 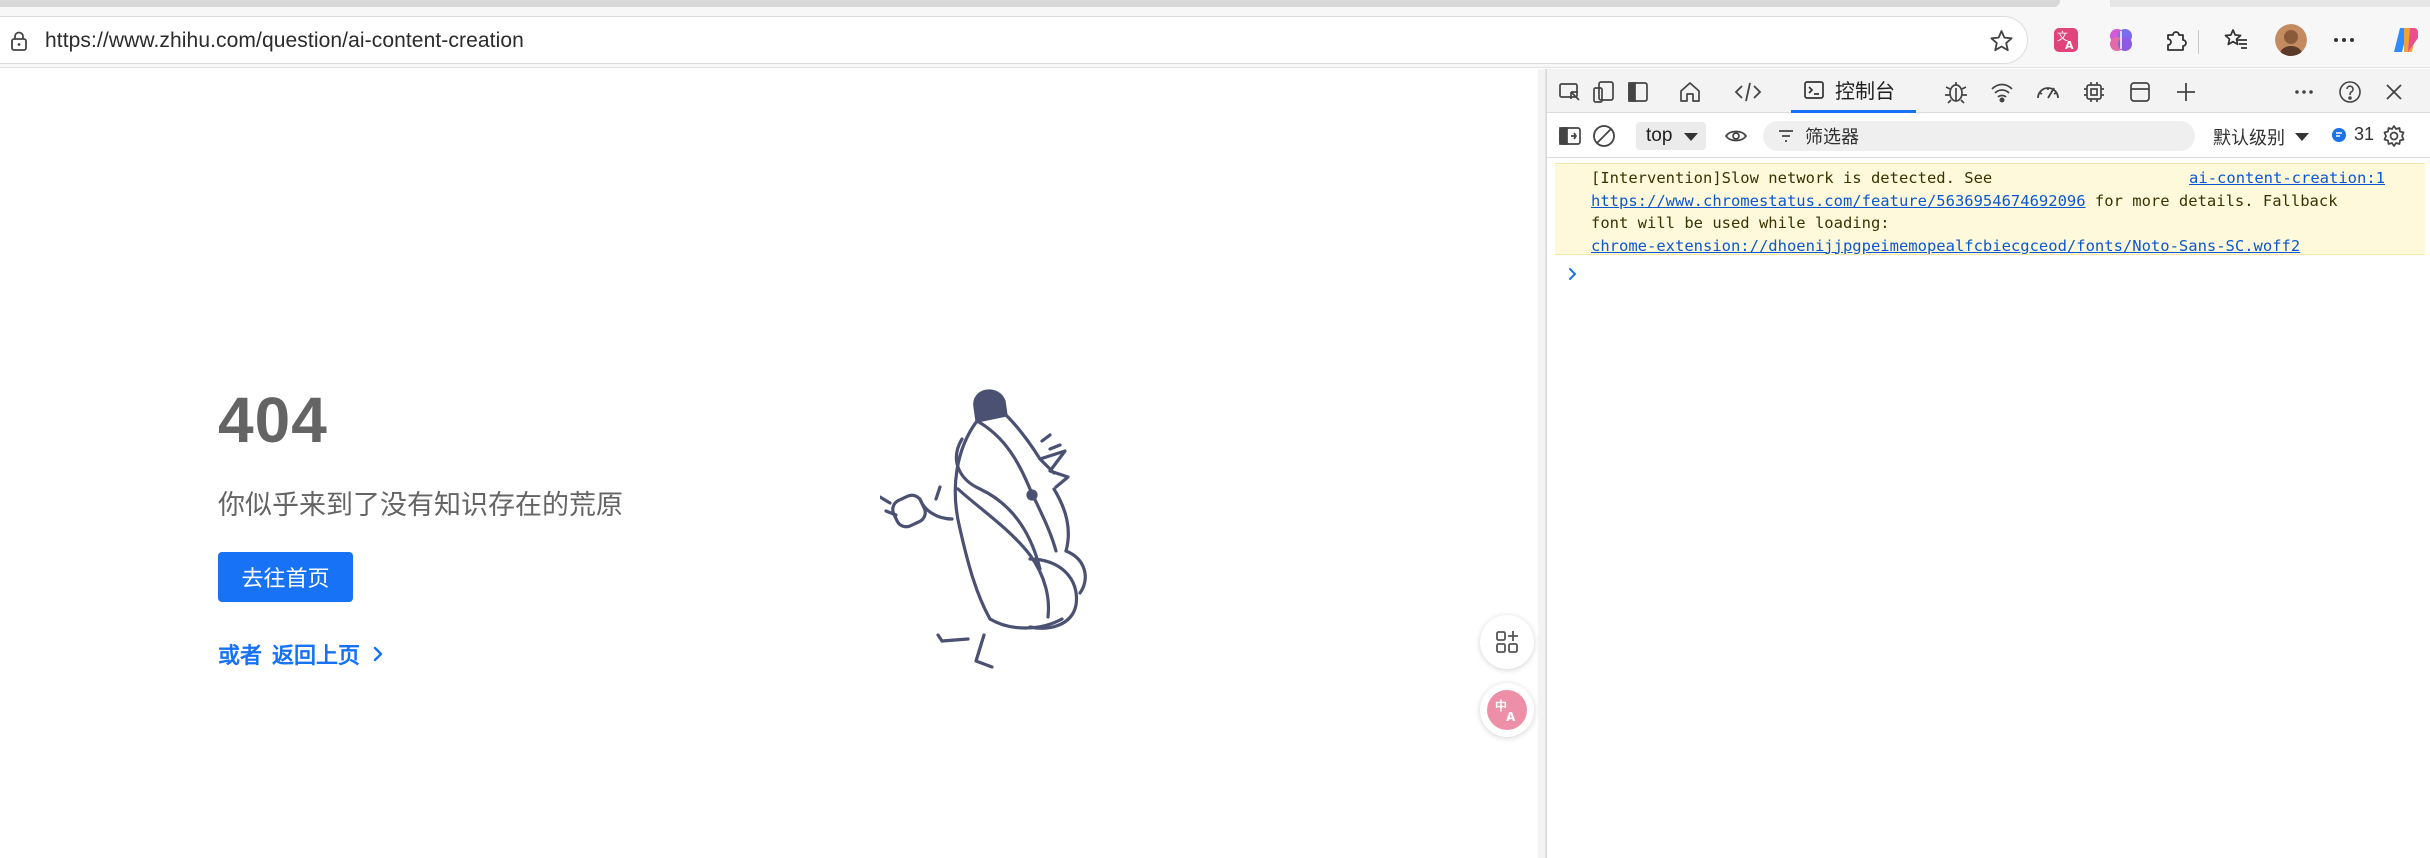 What do you see at coordinates (2001, 41) in the screenshot?
I see `favorite-star-icon` at bounding box center [2001, 41].